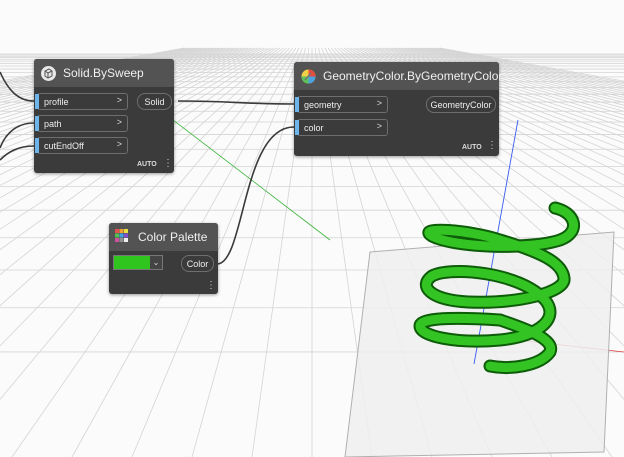 Image resolution: width=624 pixels, height=457 pixels. I want to click on input-port-profile: profile >, so click(81, 101).